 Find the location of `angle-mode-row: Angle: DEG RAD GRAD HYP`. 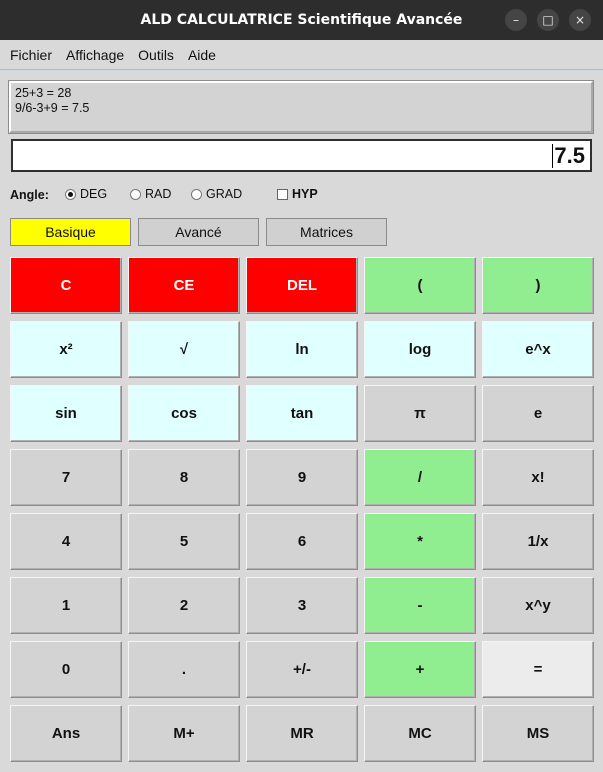

angle-mode-row: Angle: DEG RAD GRAD HYP is located at coordinates (305, 195).